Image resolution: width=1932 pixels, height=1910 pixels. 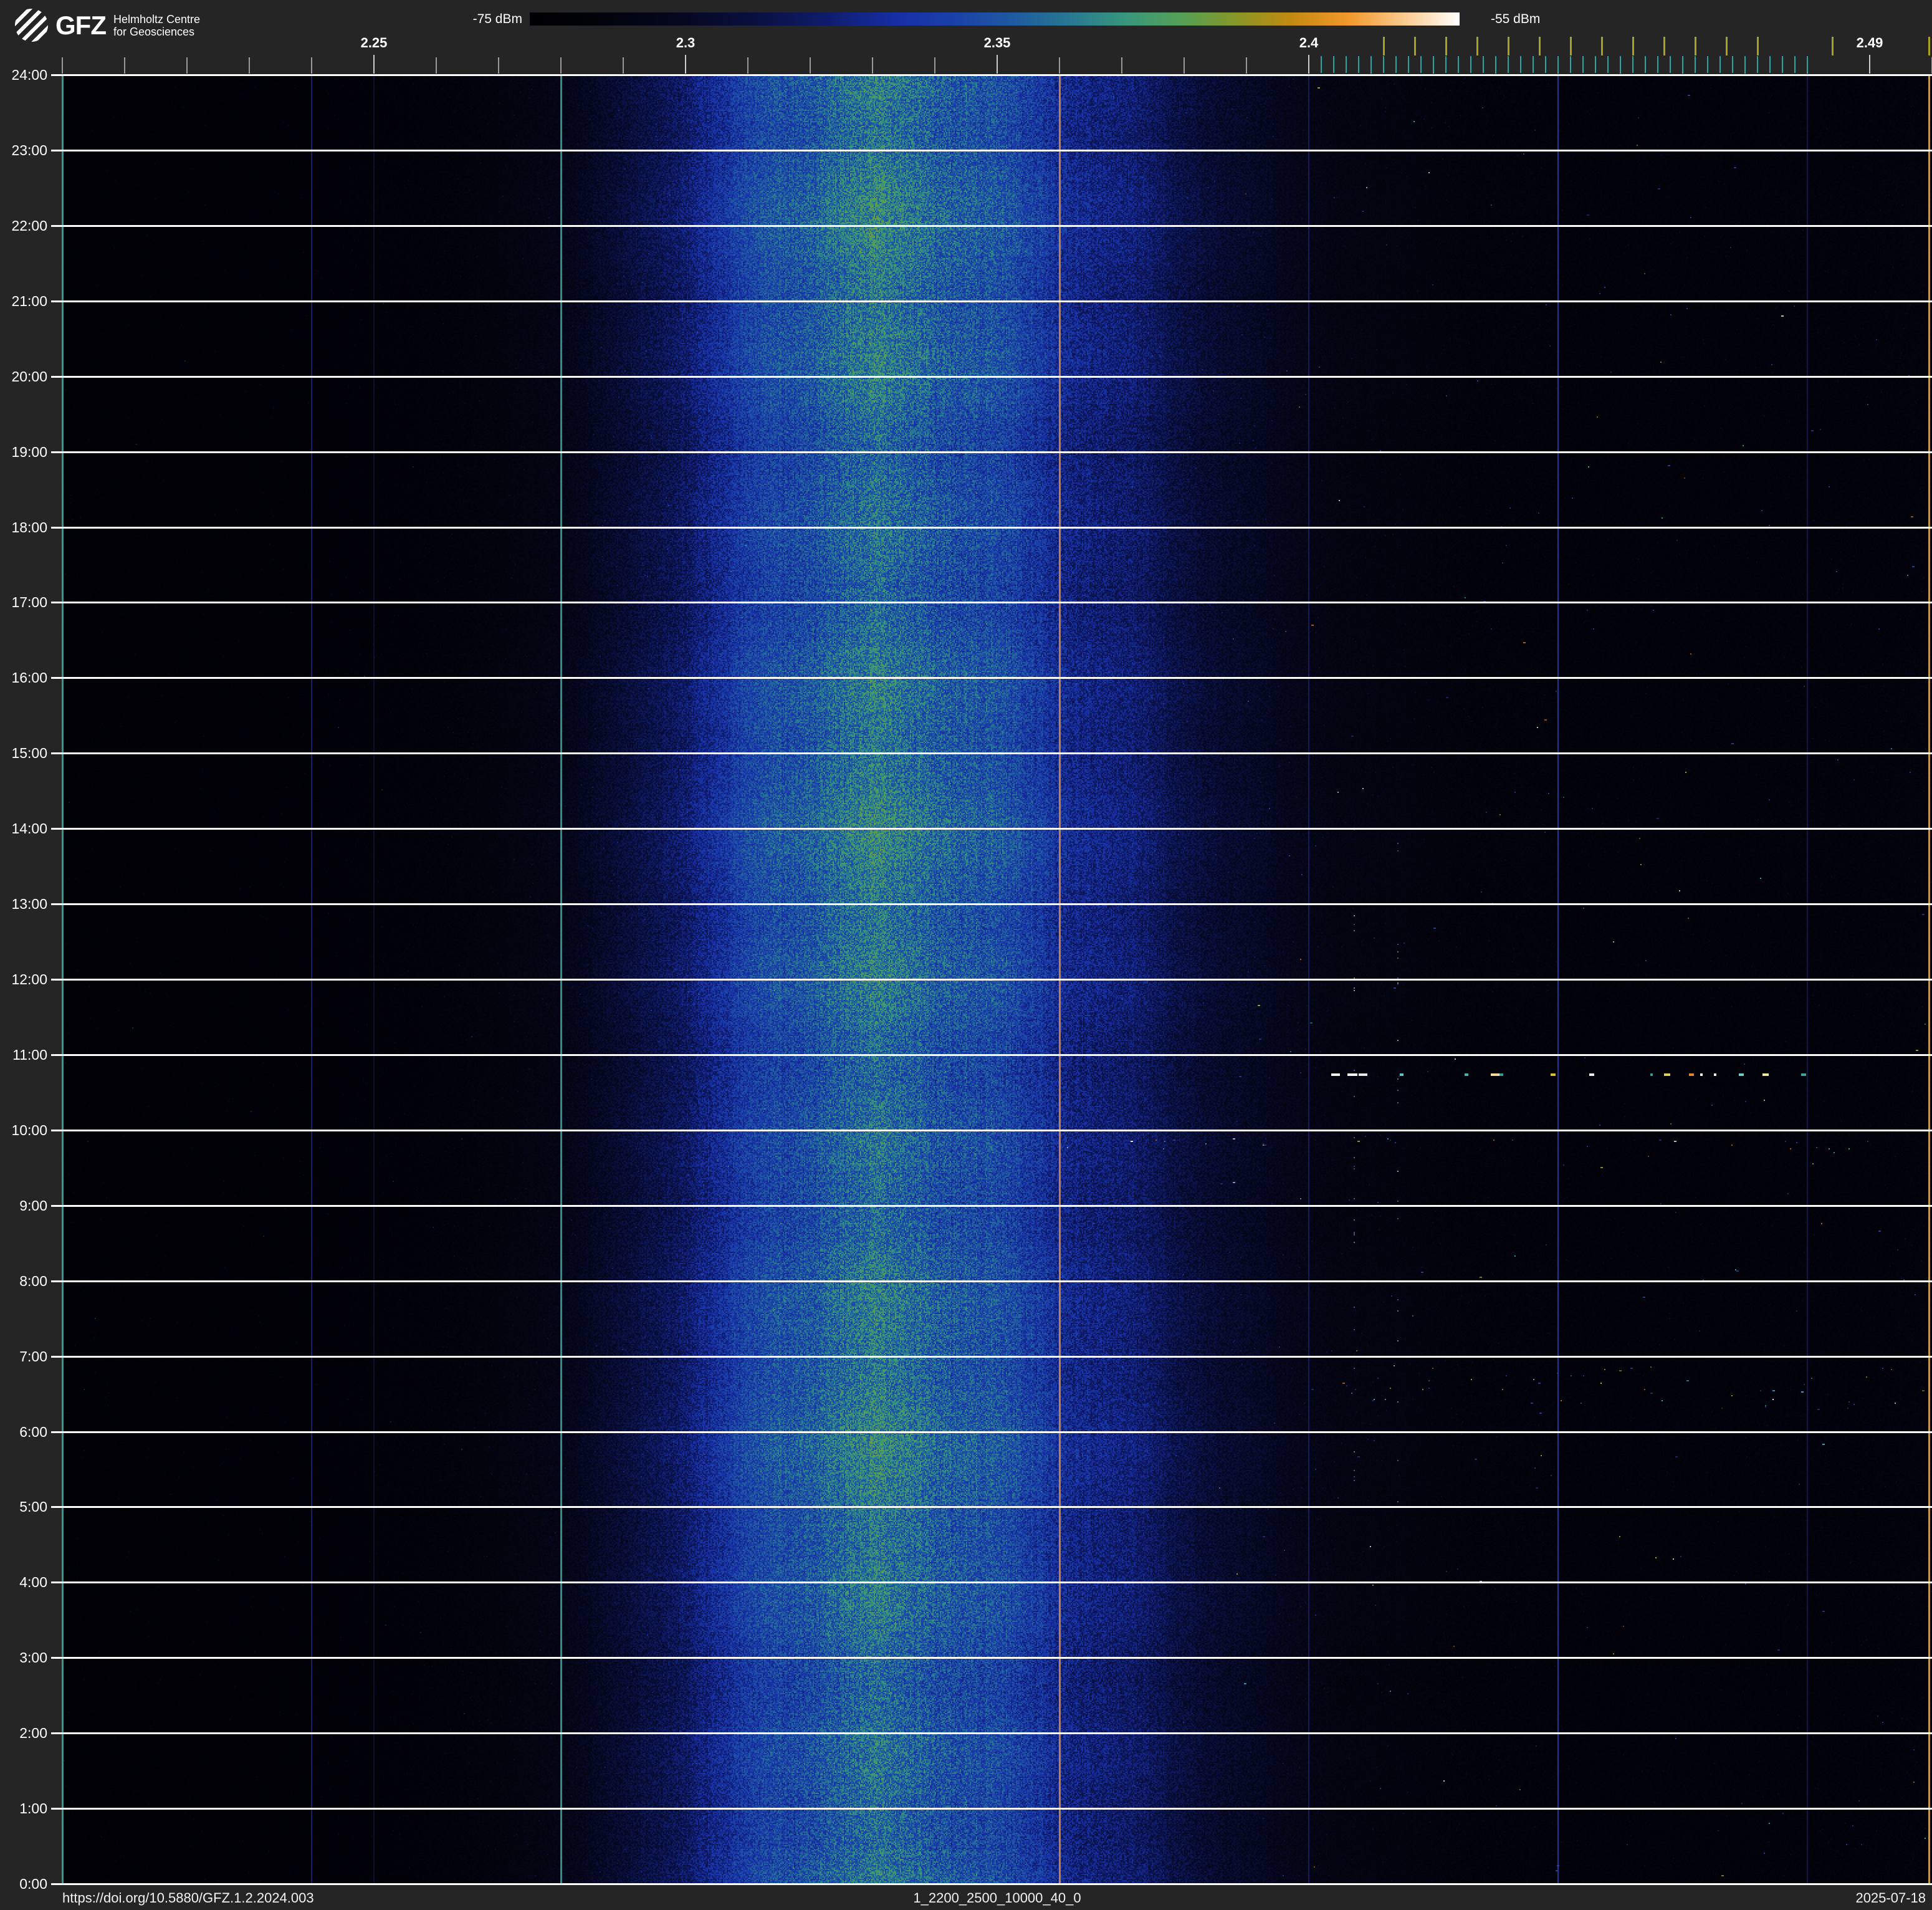 What do you see at coordinates (33, 1582) in the screenshot?
I see `hour-label: 4:00` at bounding box center [33, 1582].